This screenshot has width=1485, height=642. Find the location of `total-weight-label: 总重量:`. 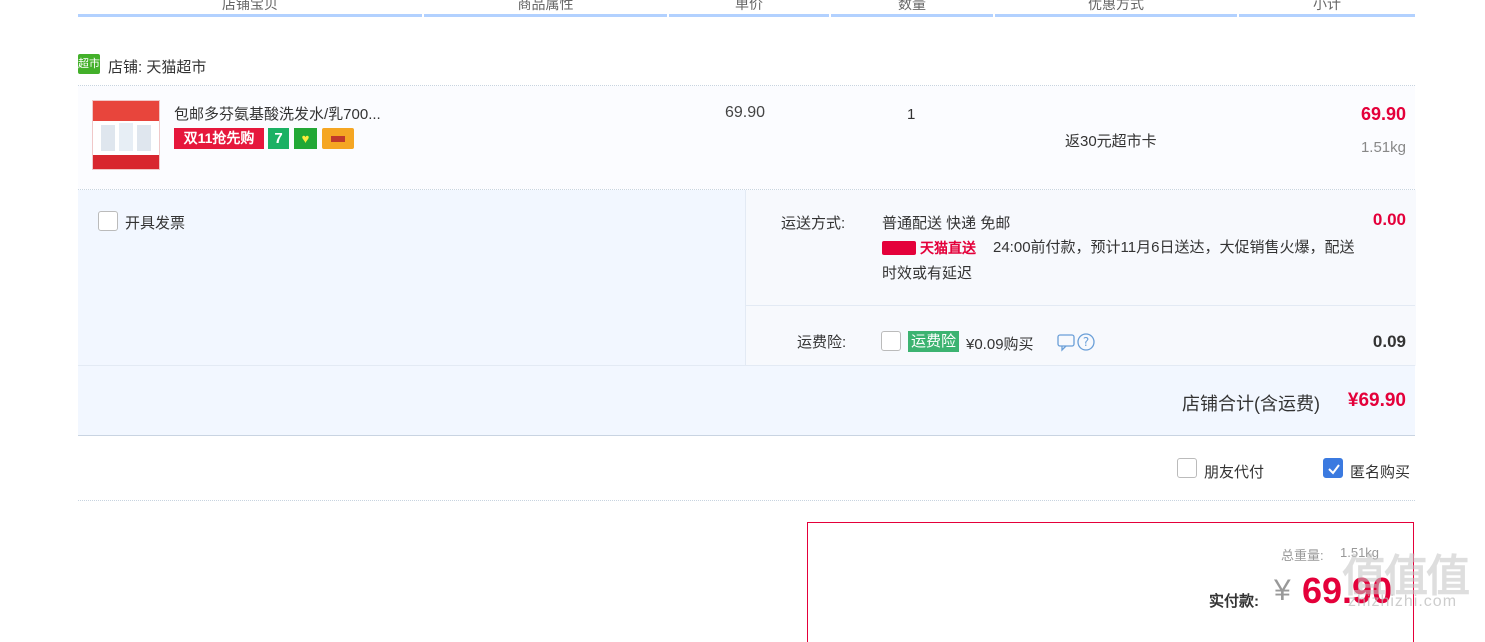

total-weight-label: 总重量: is located at coordinates (1302, 555).